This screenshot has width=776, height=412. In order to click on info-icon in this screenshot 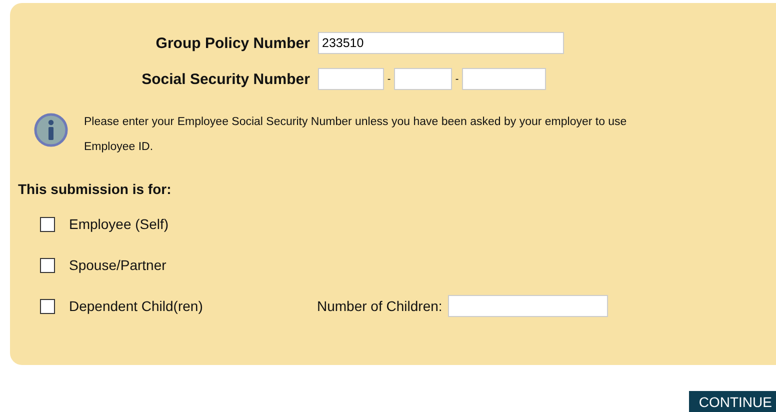, I will do `click(51, 130)`.